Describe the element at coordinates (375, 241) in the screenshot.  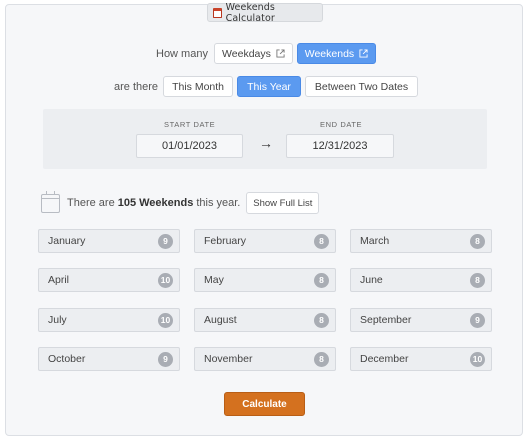
I see `month-name: March` at that location.